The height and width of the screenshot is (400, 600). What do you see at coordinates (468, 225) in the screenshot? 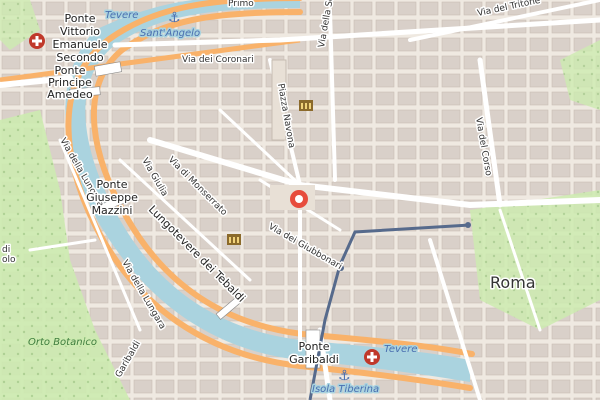
I see `tram-stop` at bounding box center [468, 225].